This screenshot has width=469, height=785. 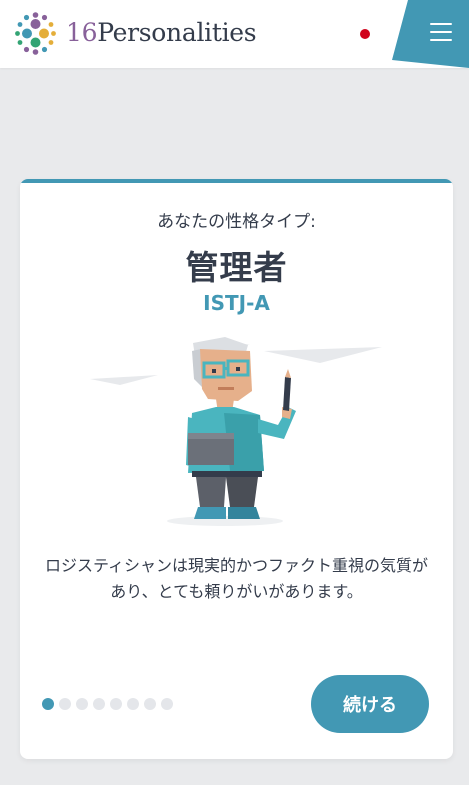 What do you see at coordinates (236, 222) in the screenshot?
I see `result-subtitle: あなたの性格タイプ:` at bounding box center [236, 222].